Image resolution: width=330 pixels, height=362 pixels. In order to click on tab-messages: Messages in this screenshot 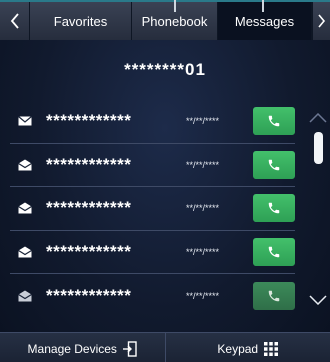, I will do `click(265, 20)`.